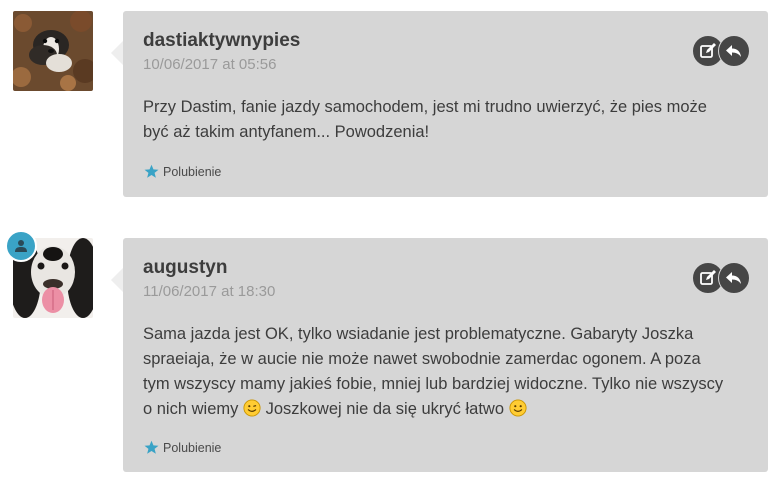 This screenshot has height=483, width=776. I want to click on comment-date: 10/06/2017 at 05:56, so click(209, 64).